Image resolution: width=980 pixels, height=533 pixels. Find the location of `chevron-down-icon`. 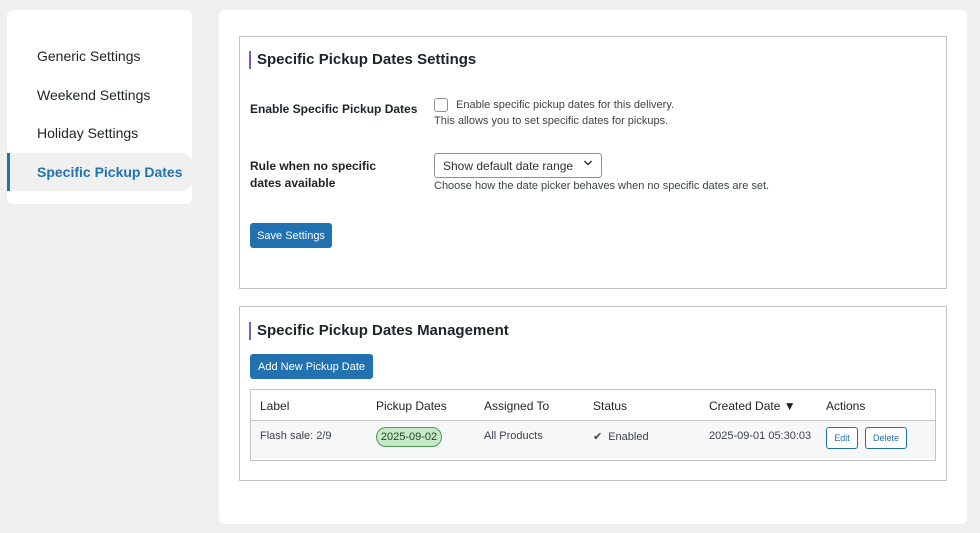

chevron-down-icon is located at coordinates (588, 164).